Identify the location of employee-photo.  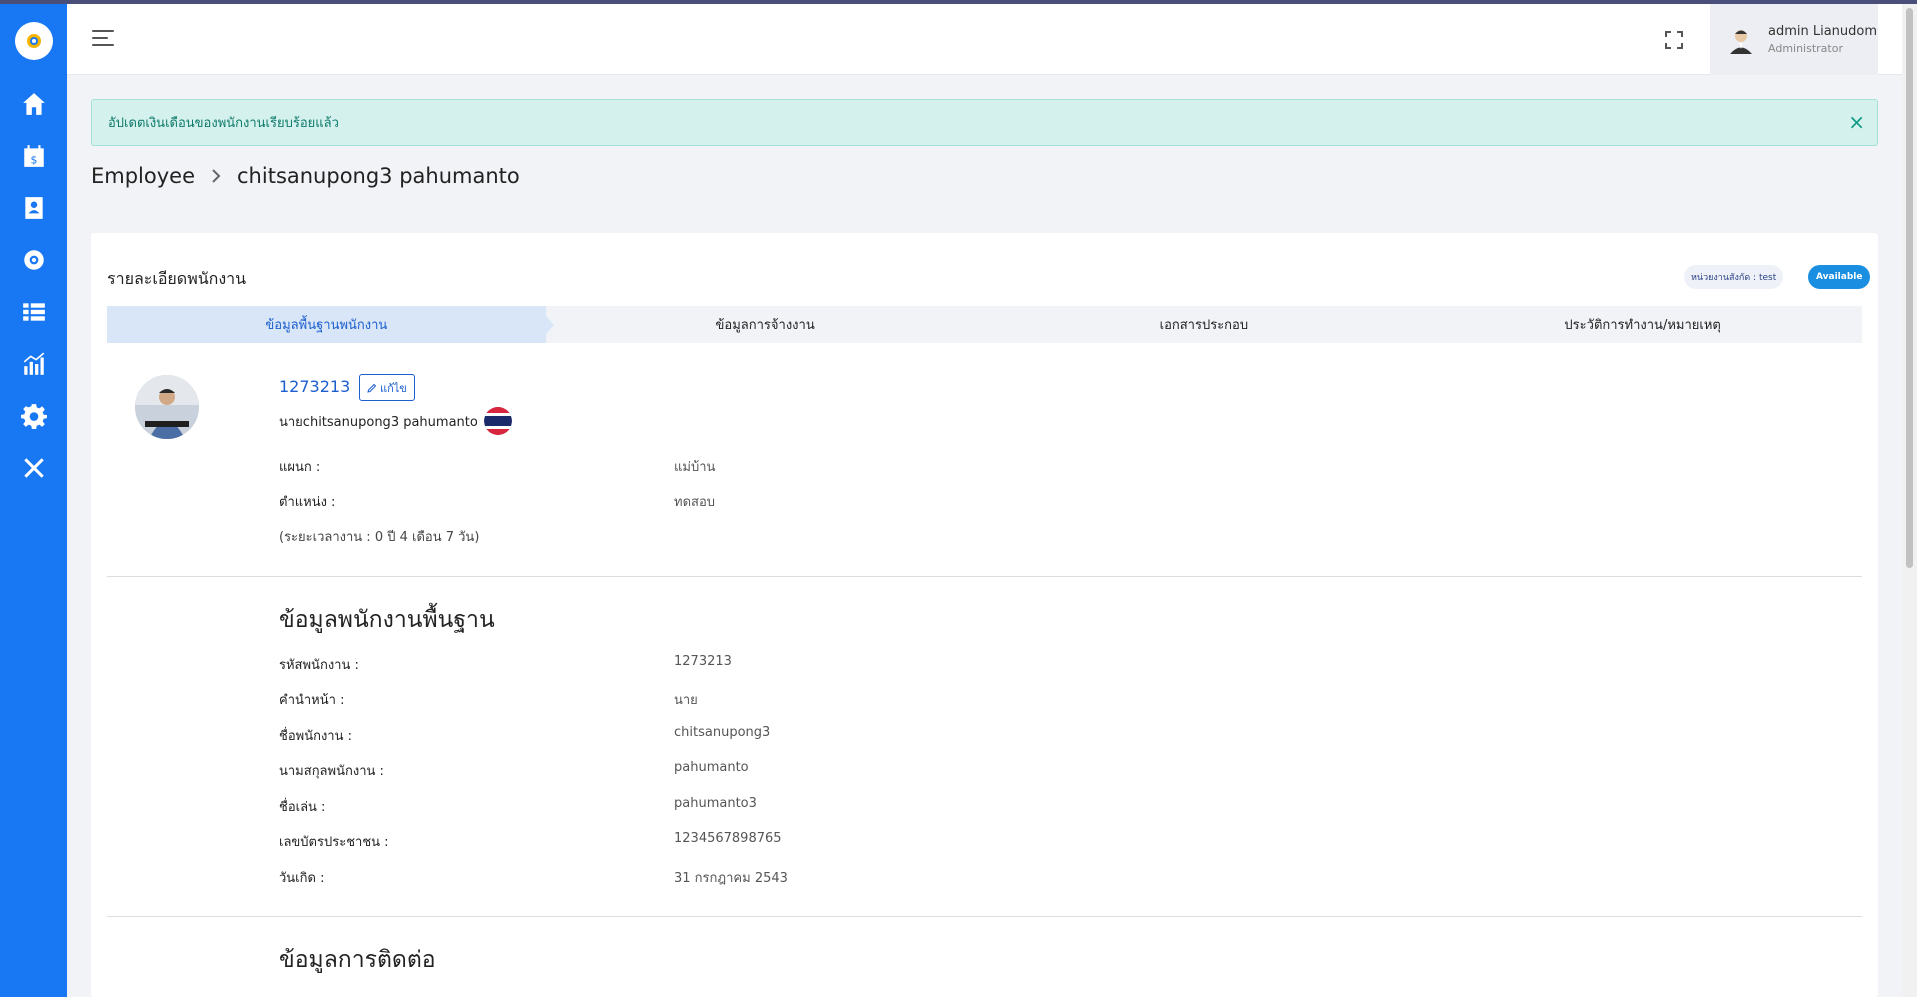
(167, 407).